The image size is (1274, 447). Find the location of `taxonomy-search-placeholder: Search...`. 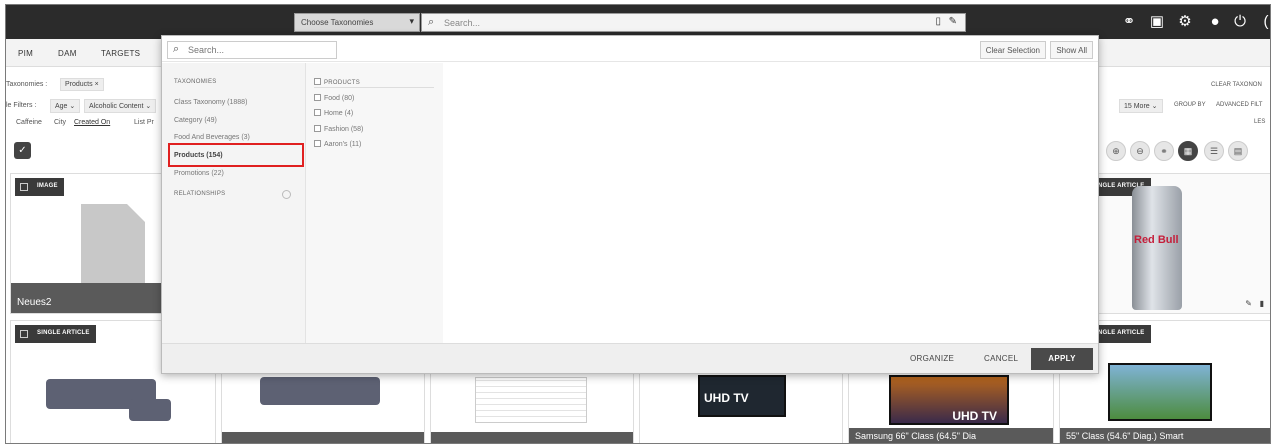

taxonomy-search-placeholder: Search... is located at coordinates (206, 50).